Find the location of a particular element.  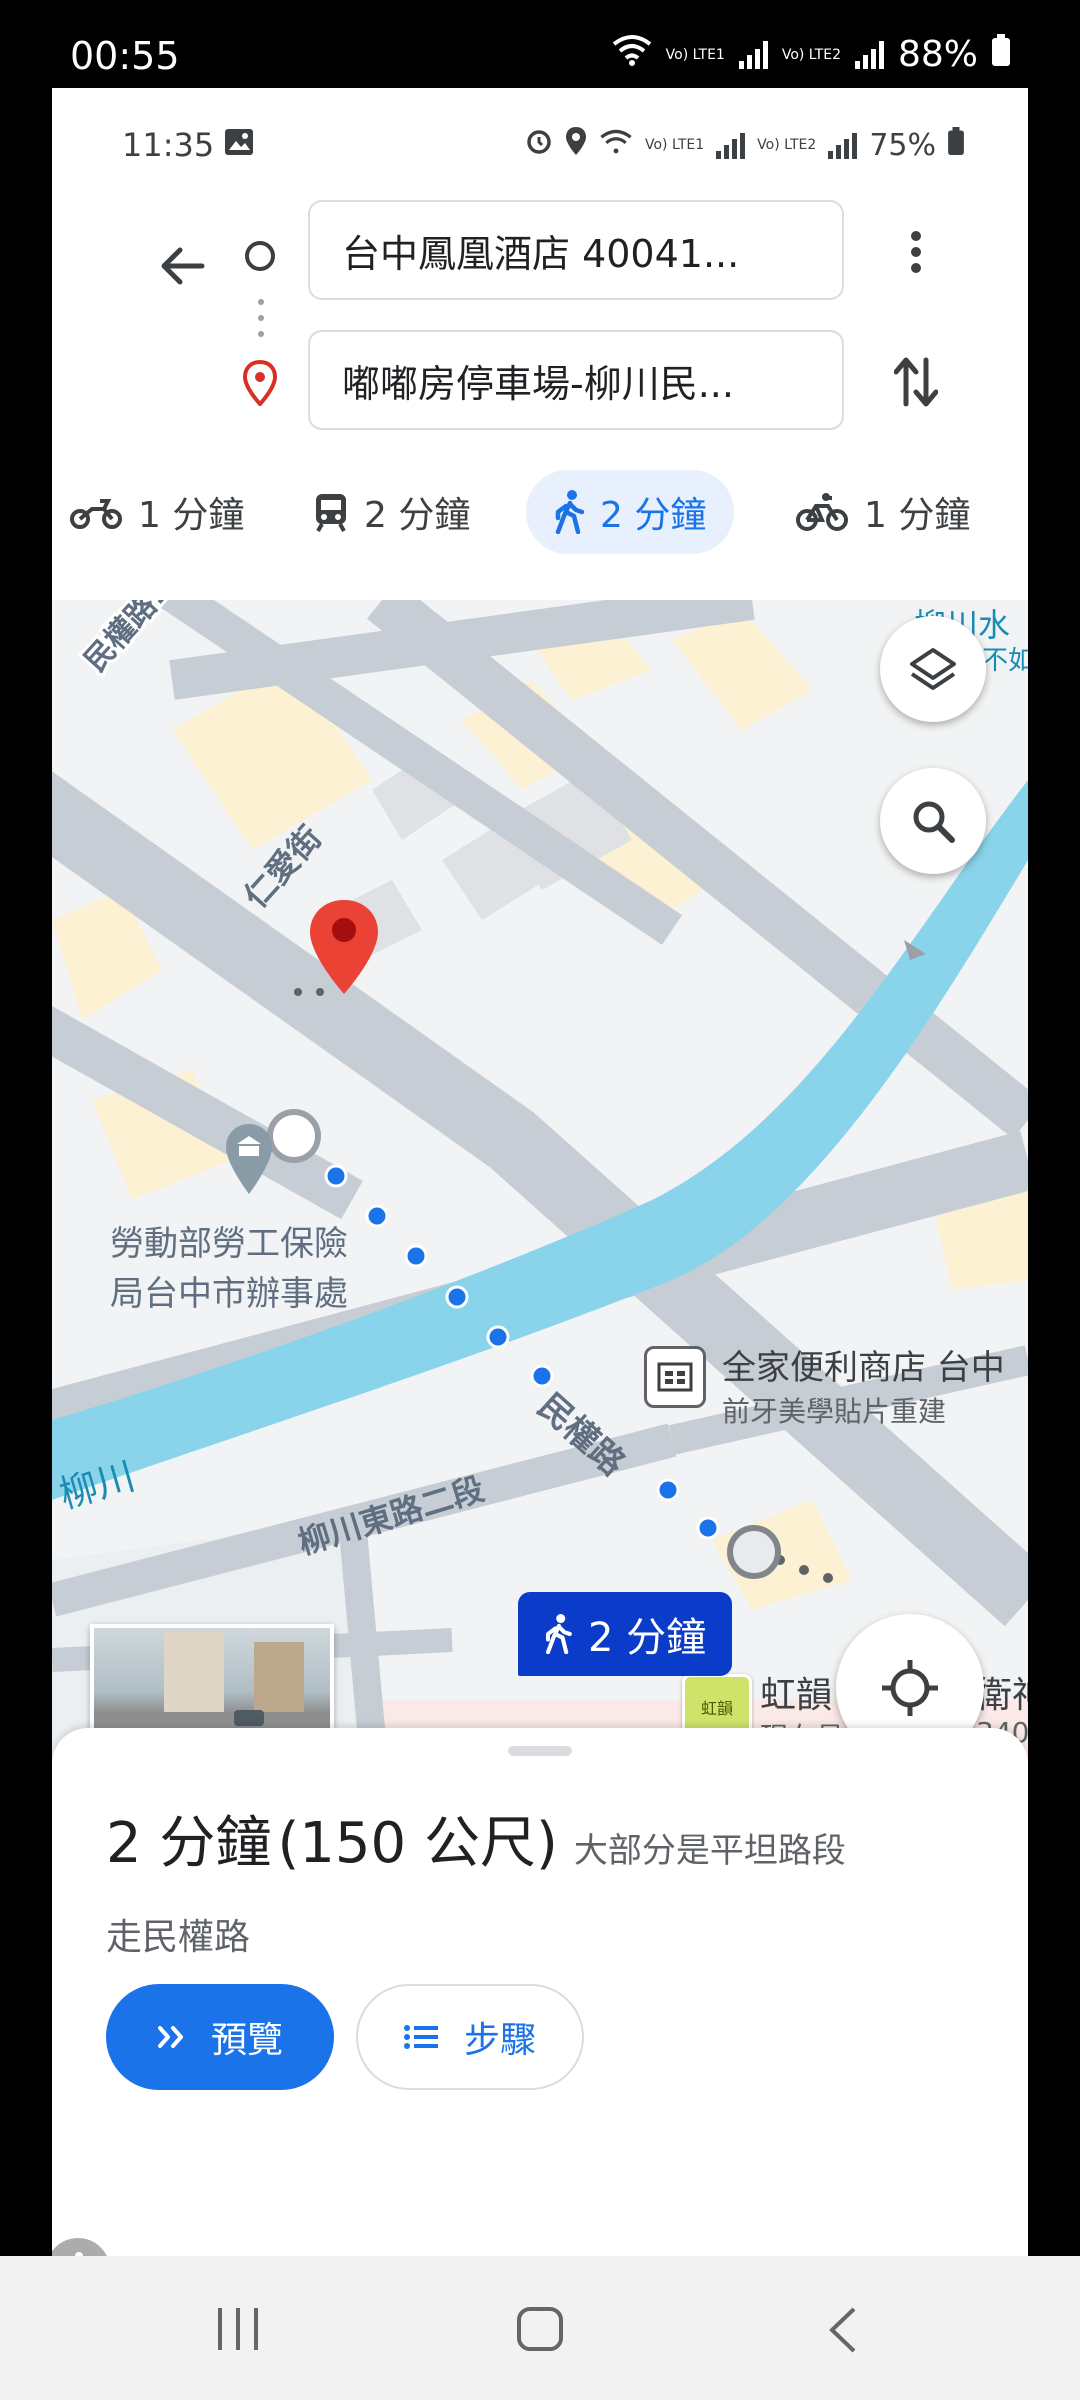

more-options-button is located at coordinates (916, 252).